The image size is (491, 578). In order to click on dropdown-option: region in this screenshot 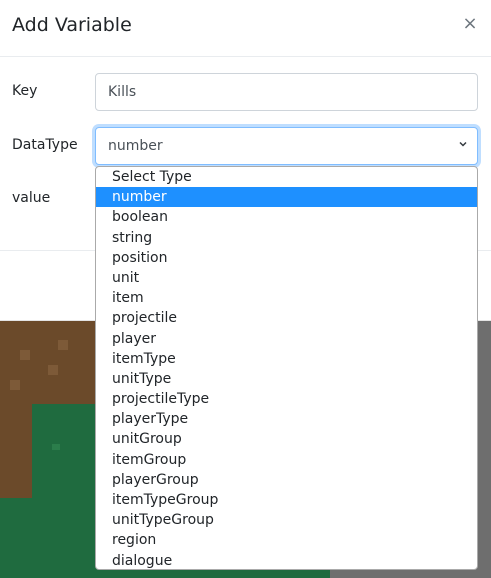, I will do `click(286, 540)`.